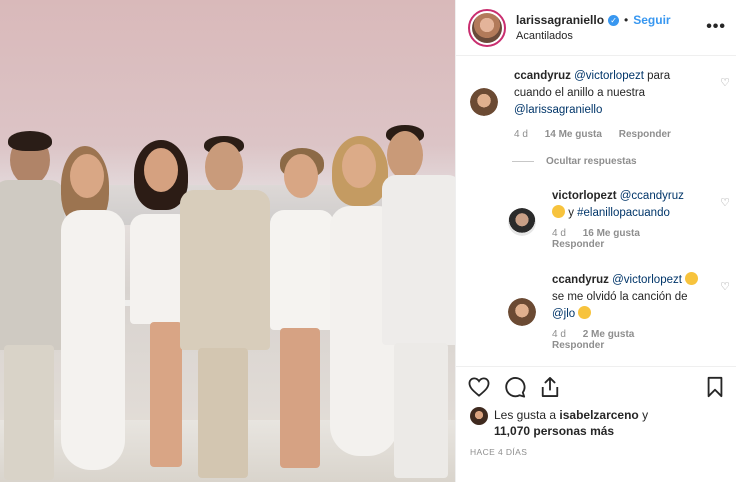 The image size is (736, 482). I want to click on reply-mention: @victorlopezt, so click(647, 280).